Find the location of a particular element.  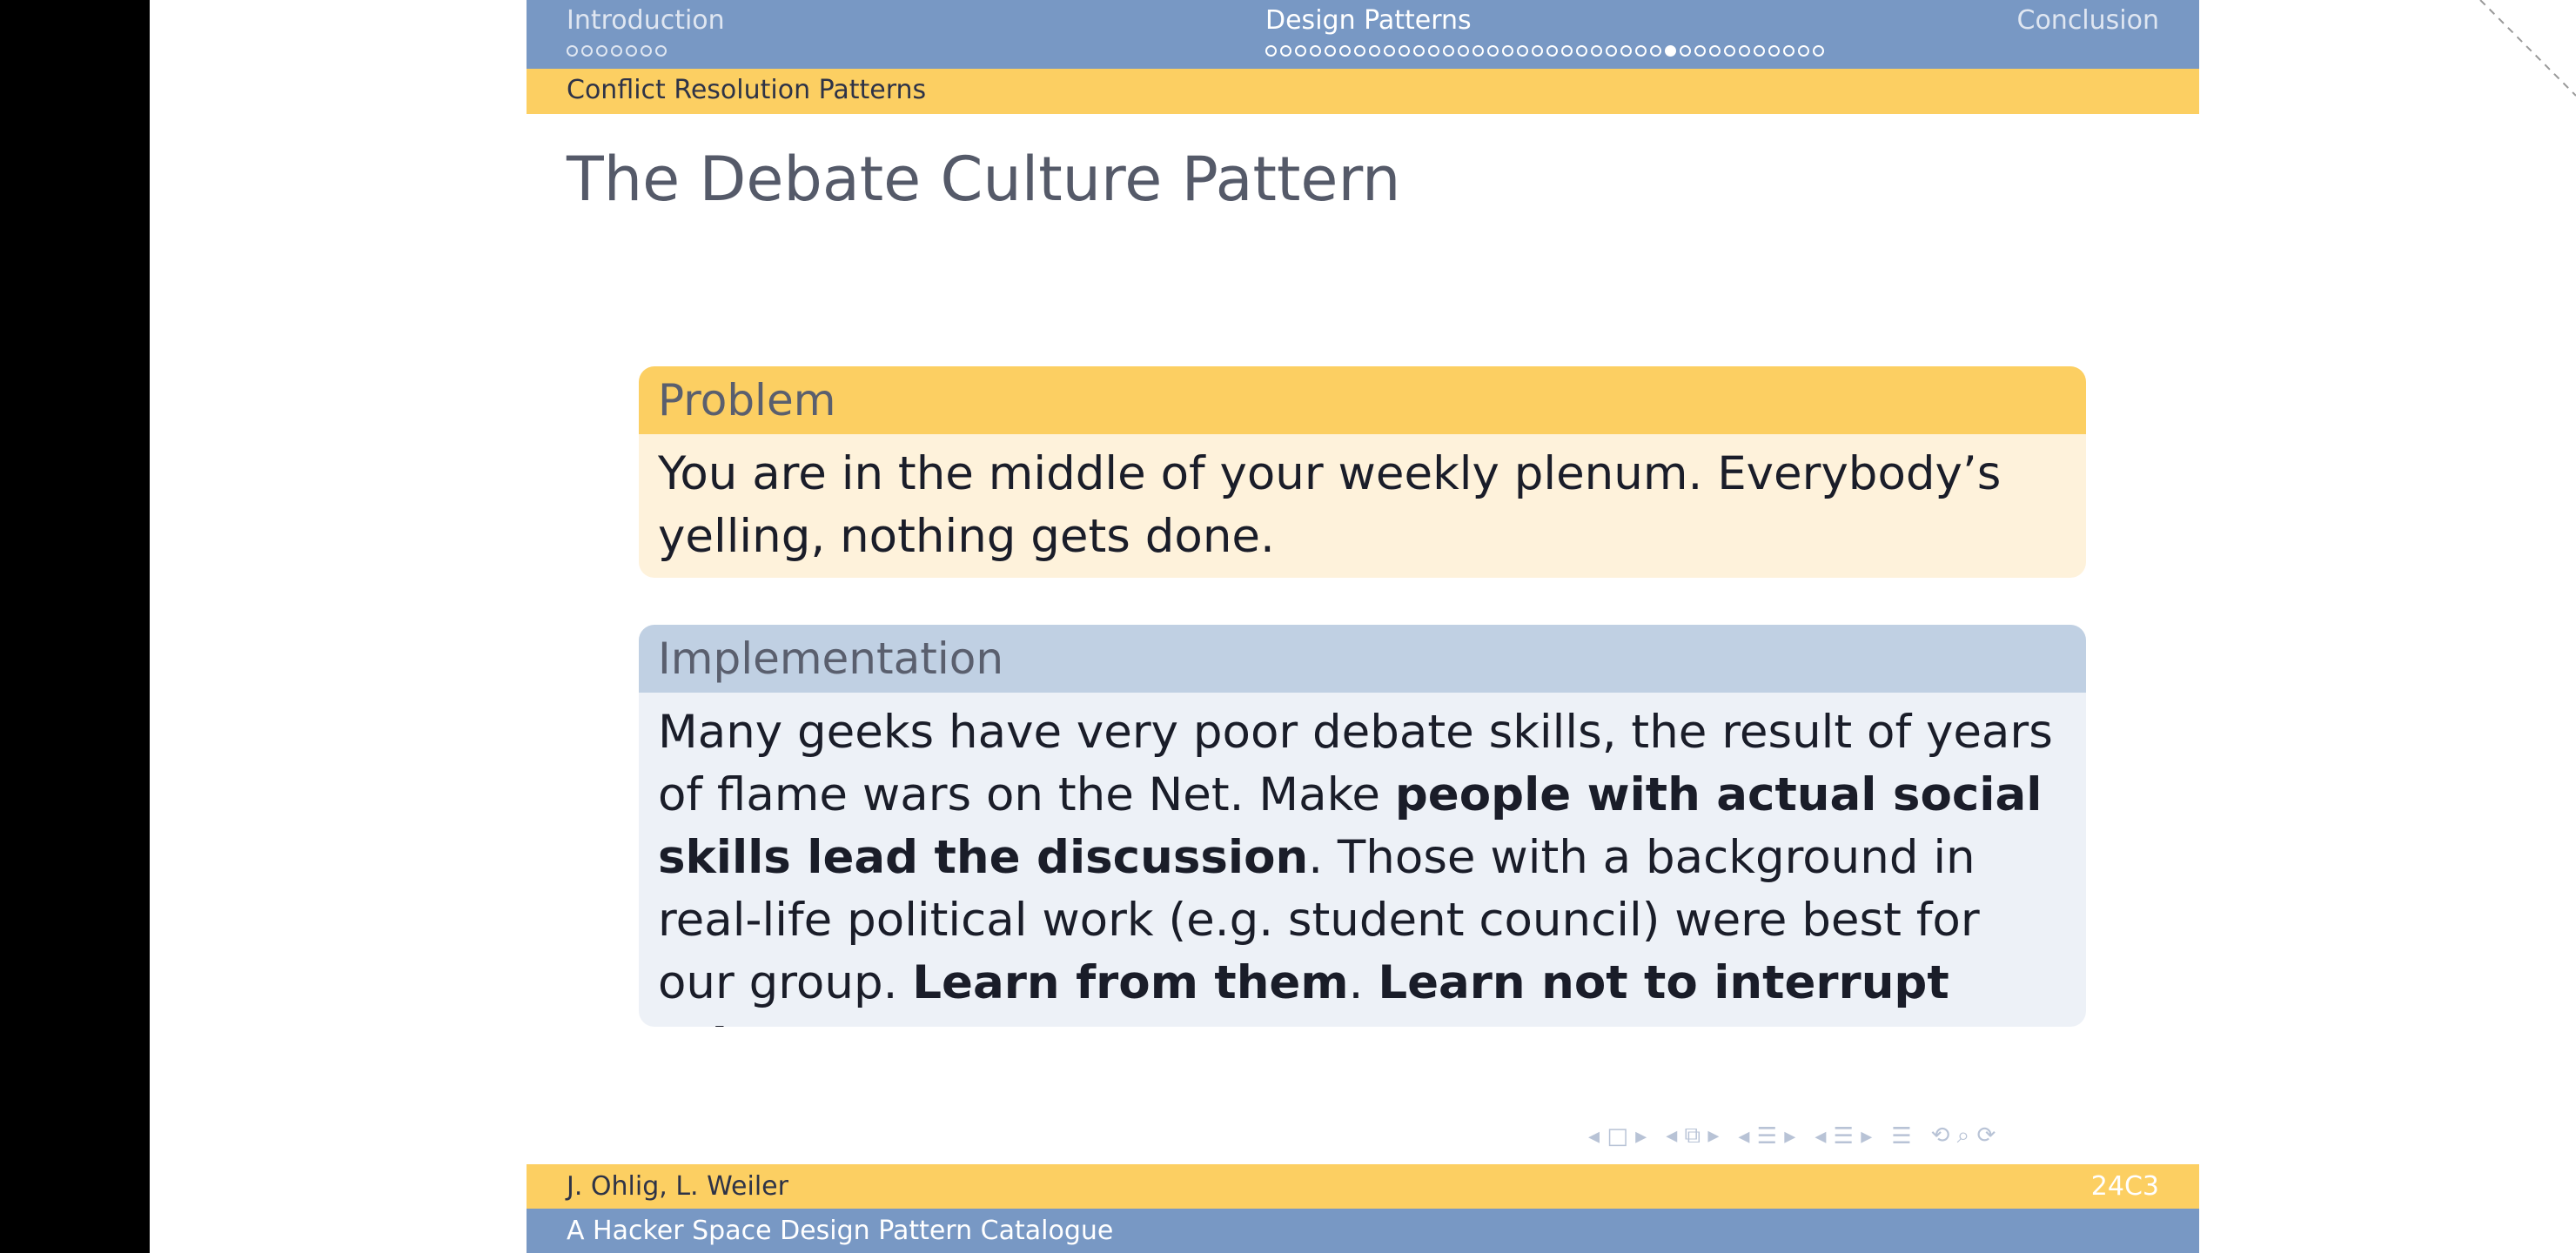

nav-section-introduction: Introduction is located at coordinates (646, 20).